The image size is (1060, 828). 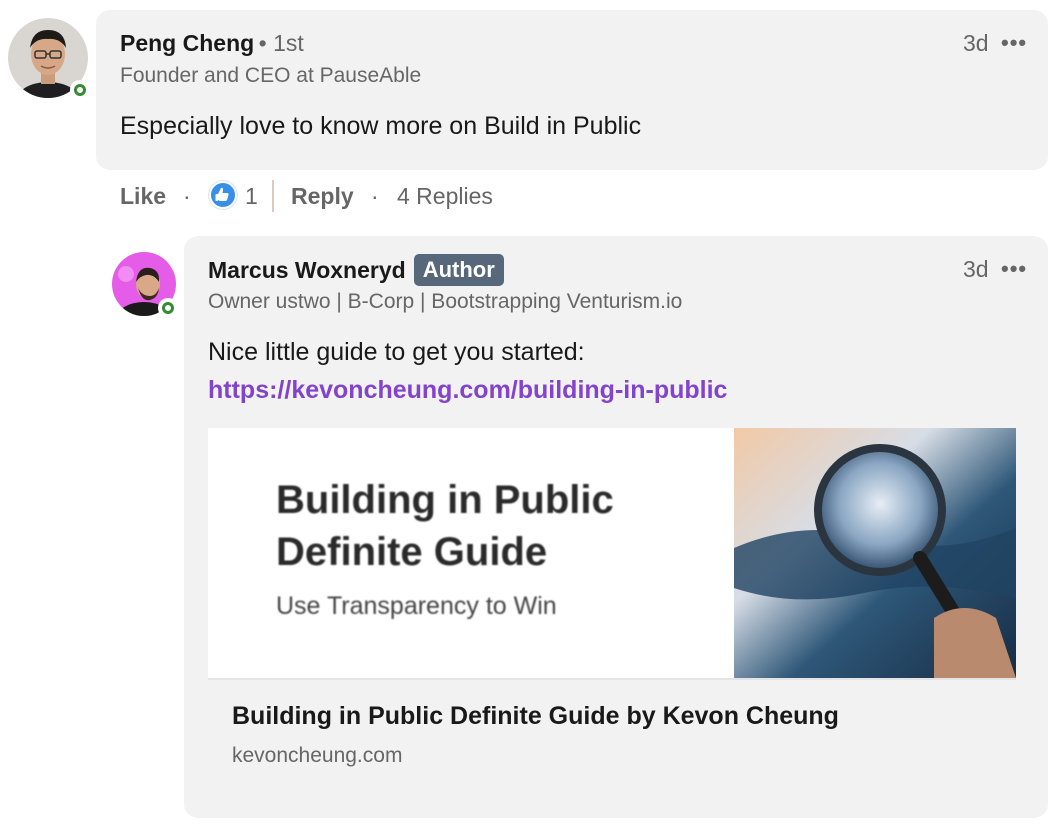 I want to click on connection-degree: • 1st, so click(x=281, y=43).